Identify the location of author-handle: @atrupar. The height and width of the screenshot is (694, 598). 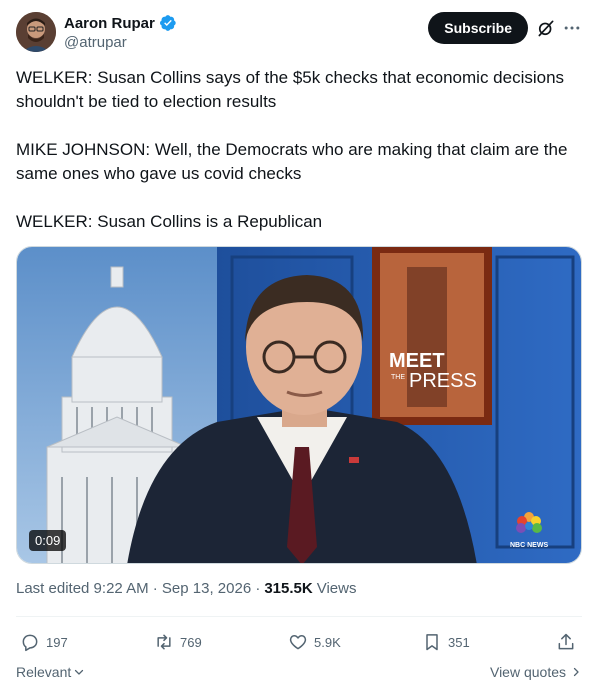
(120, 42).